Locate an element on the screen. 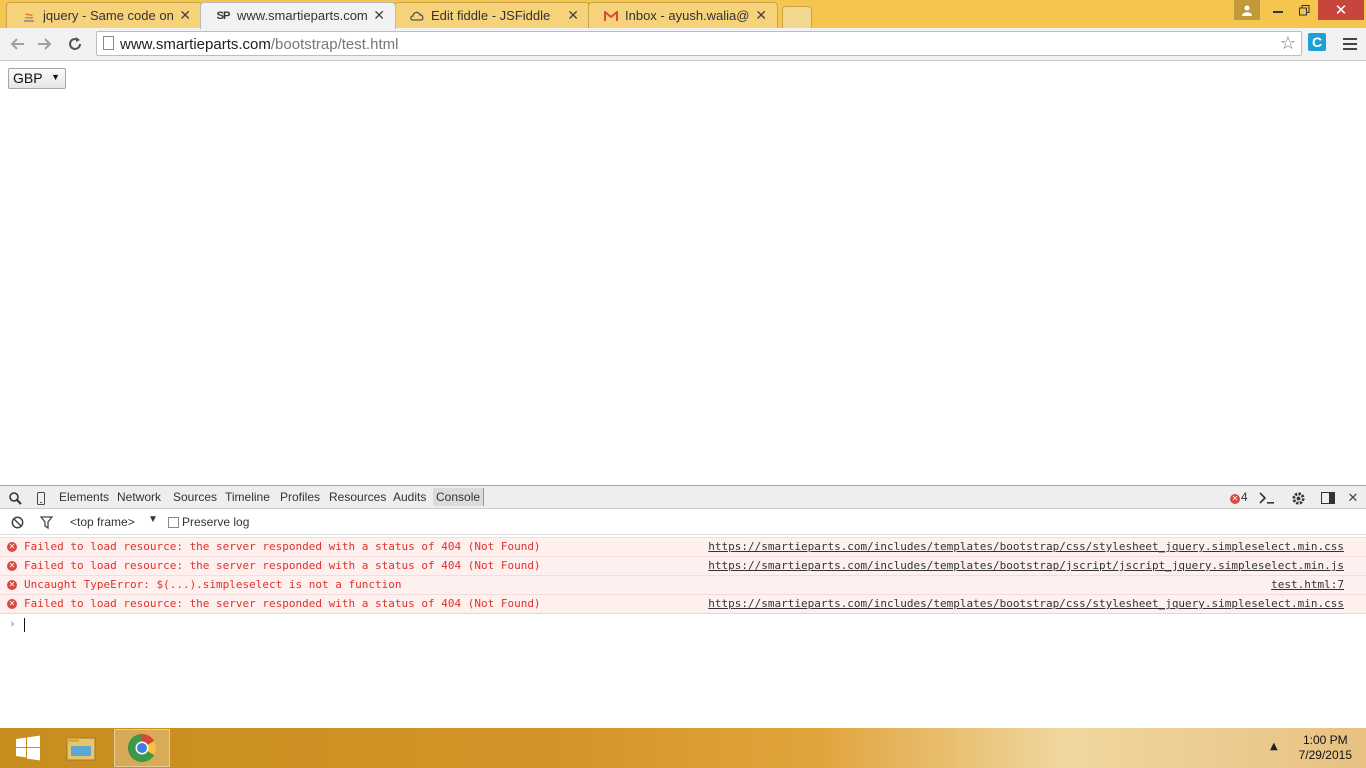 The height and width of the screenshot is (768, 1366). tab-timeline: Timeline is located at coordinates (247, 497).